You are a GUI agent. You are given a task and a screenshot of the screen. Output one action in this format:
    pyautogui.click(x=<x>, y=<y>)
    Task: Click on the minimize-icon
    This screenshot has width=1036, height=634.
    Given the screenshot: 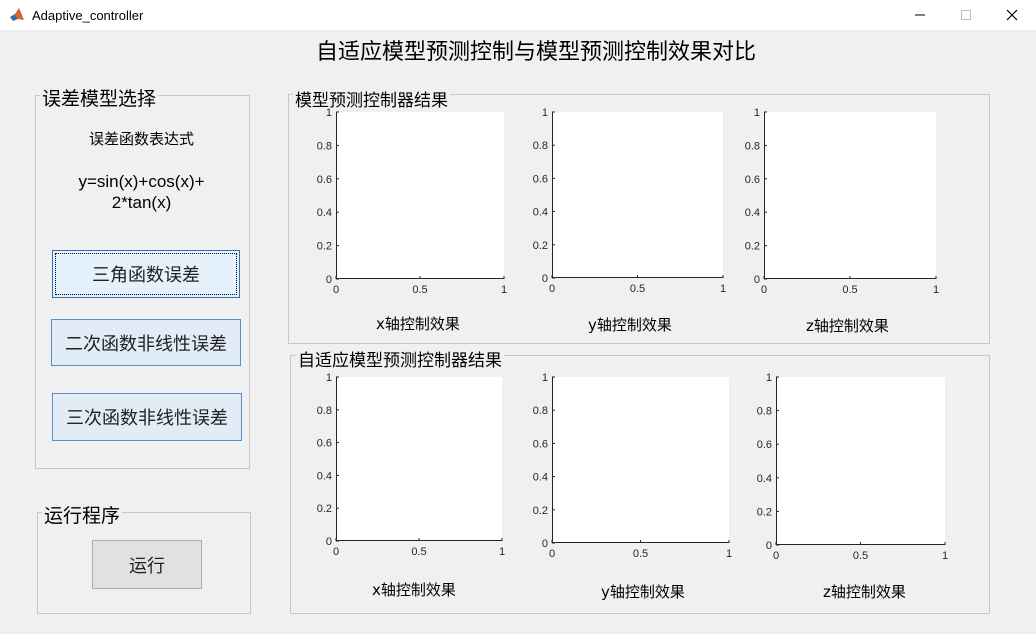 What is the action you would take?
    pyautogui.click(x=920, y=15)
    